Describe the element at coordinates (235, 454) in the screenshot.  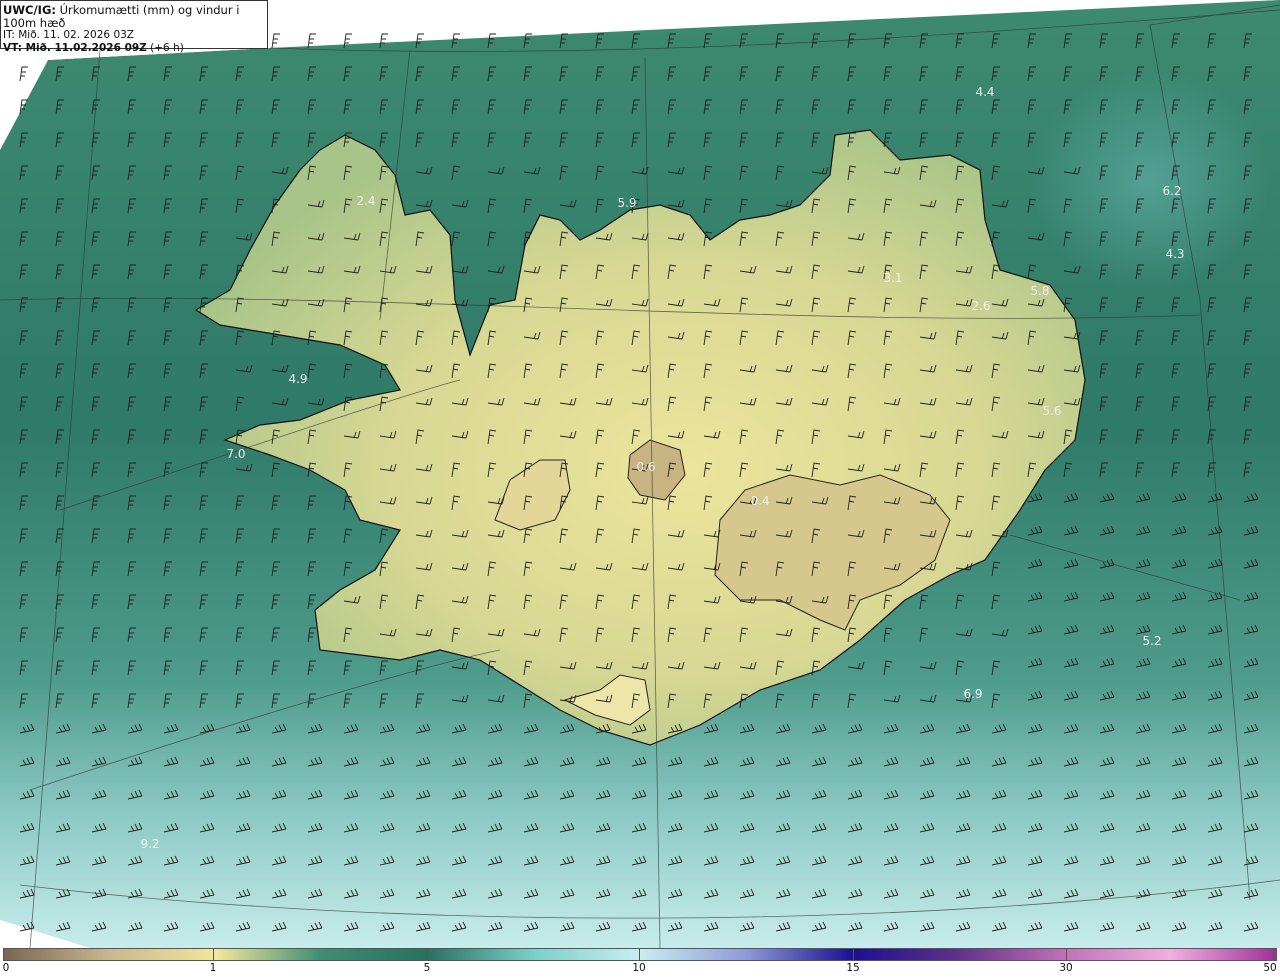
I see `precip-value-label: 7.0` at that location.